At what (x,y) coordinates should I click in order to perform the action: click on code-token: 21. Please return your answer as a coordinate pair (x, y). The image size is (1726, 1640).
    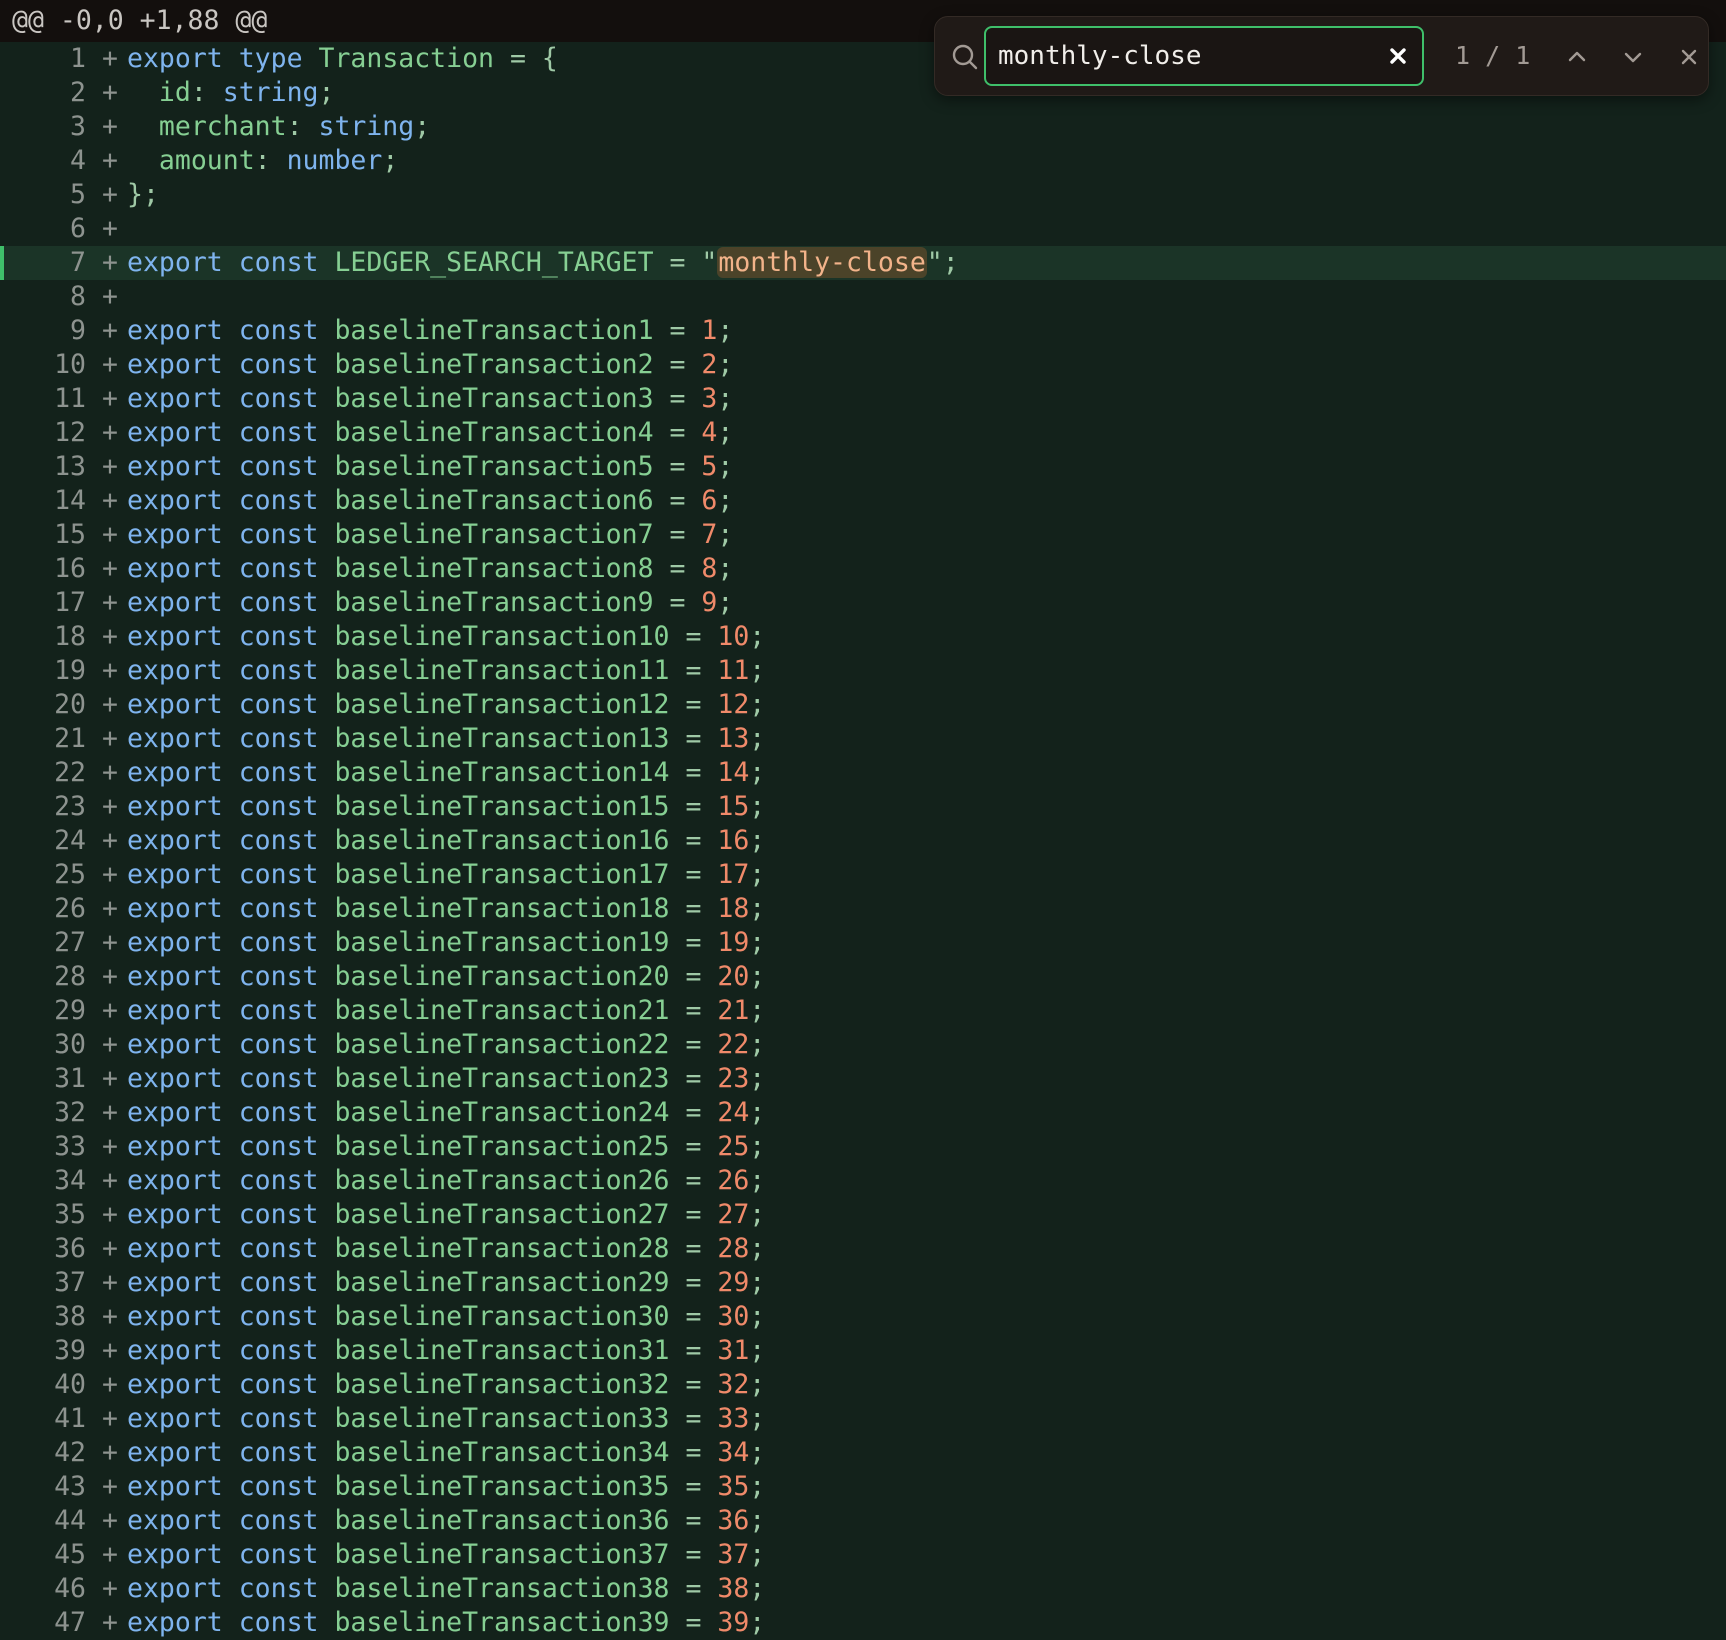
    Looking at the image, I should click on (733, 1010).